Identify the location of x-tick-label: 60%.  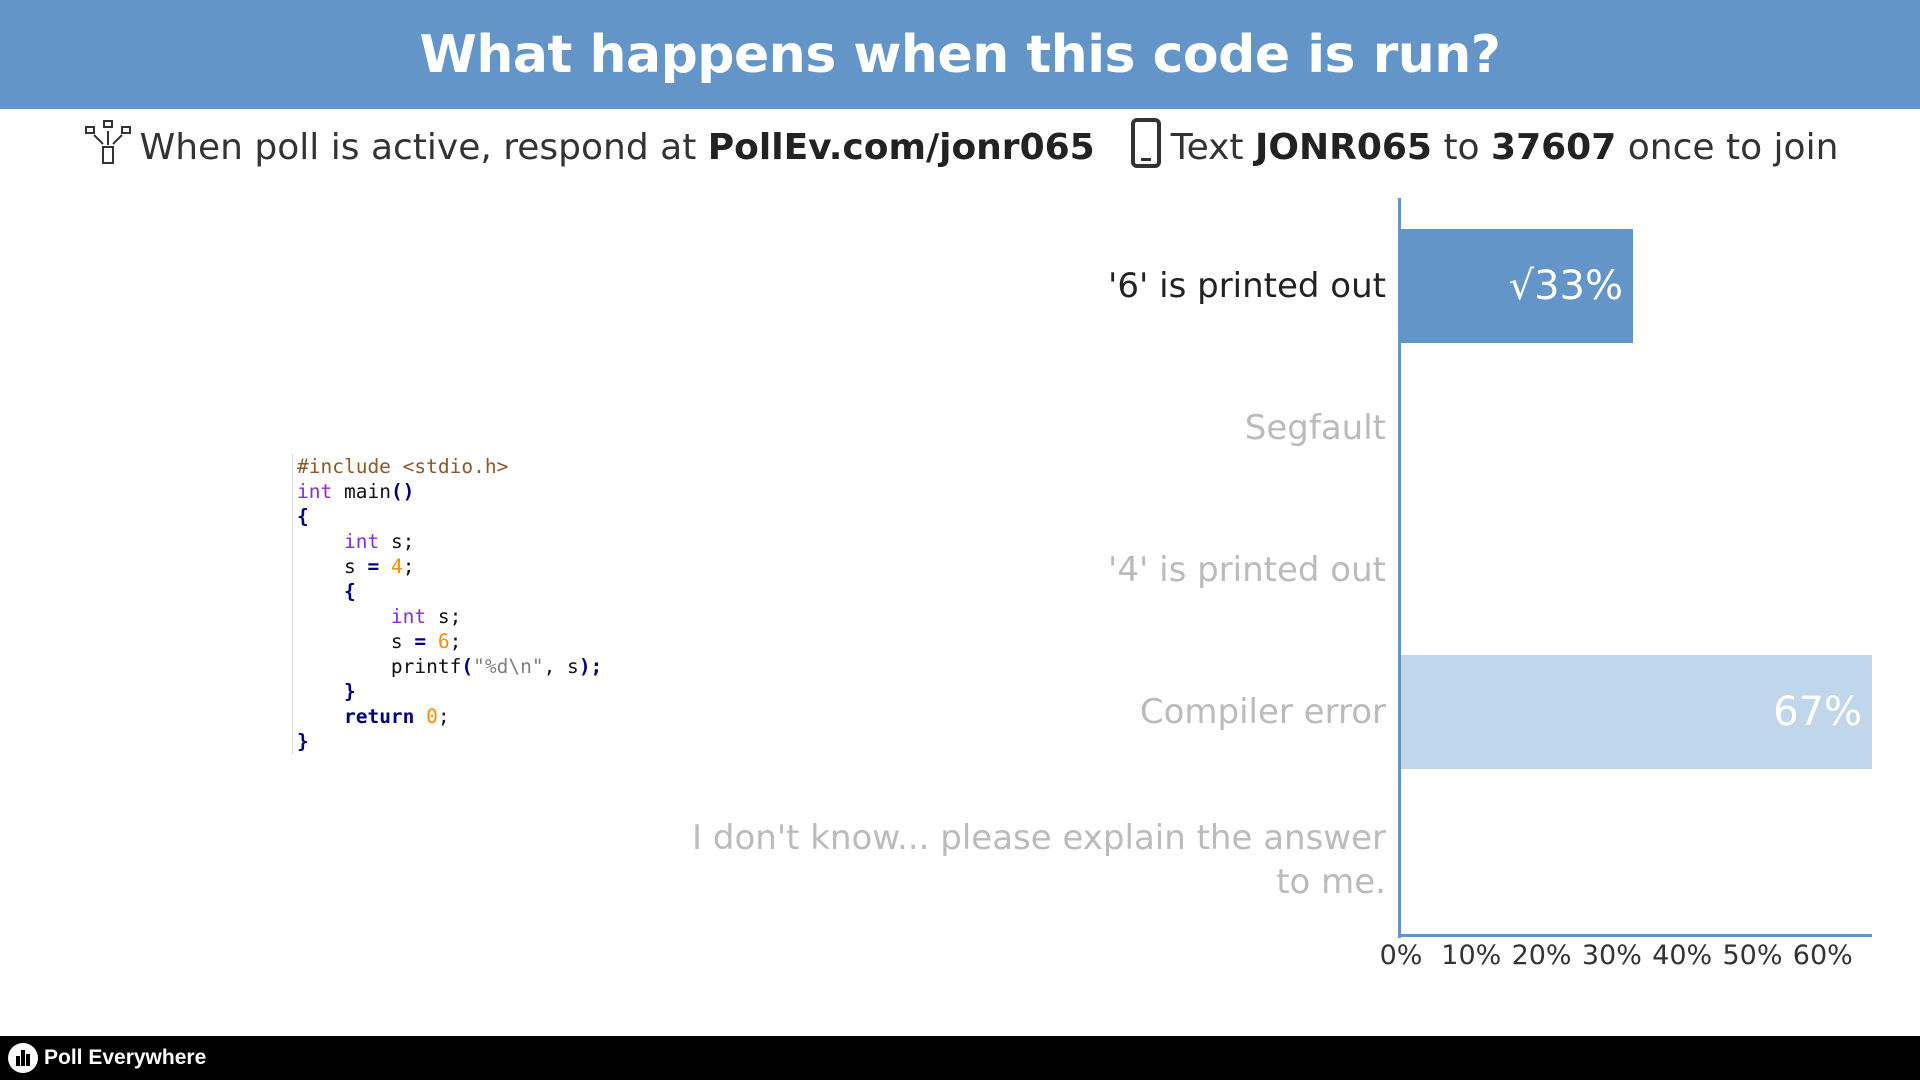
(1822, 955).